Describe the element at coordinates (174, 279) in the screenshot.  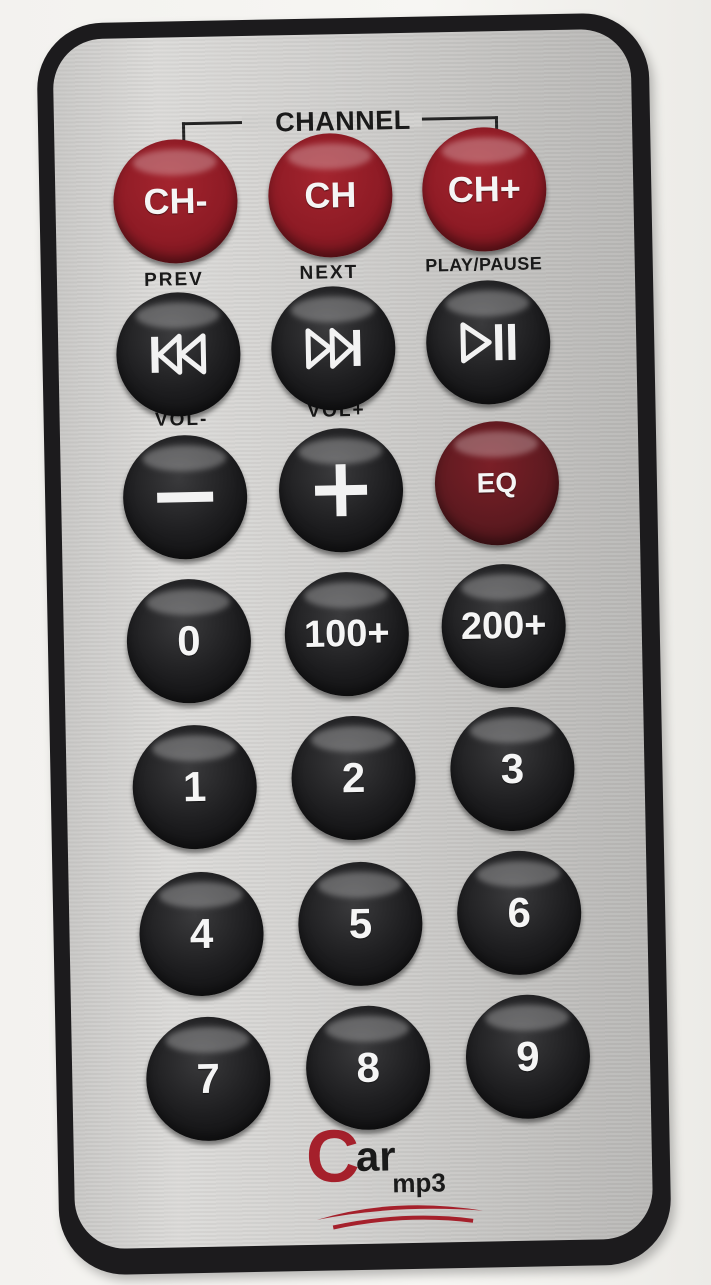
I see `prev-label: PREV` at that location.